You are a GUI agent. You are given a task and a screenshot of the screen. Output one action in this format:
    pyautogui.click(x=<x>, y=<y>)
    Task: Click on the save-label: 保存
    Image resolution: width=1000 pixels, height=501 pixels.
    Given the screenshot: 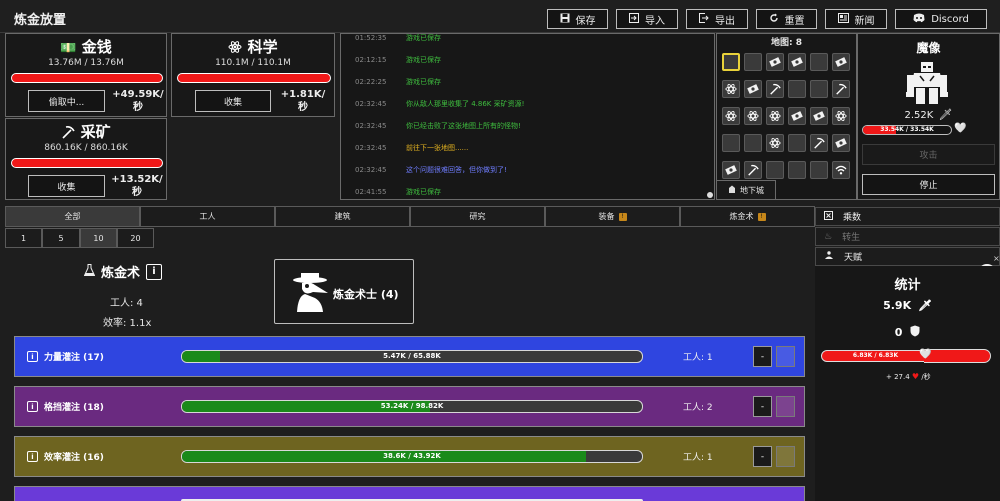 What is the action you would take?
    pyautogui.click(x=585, y=21)
    